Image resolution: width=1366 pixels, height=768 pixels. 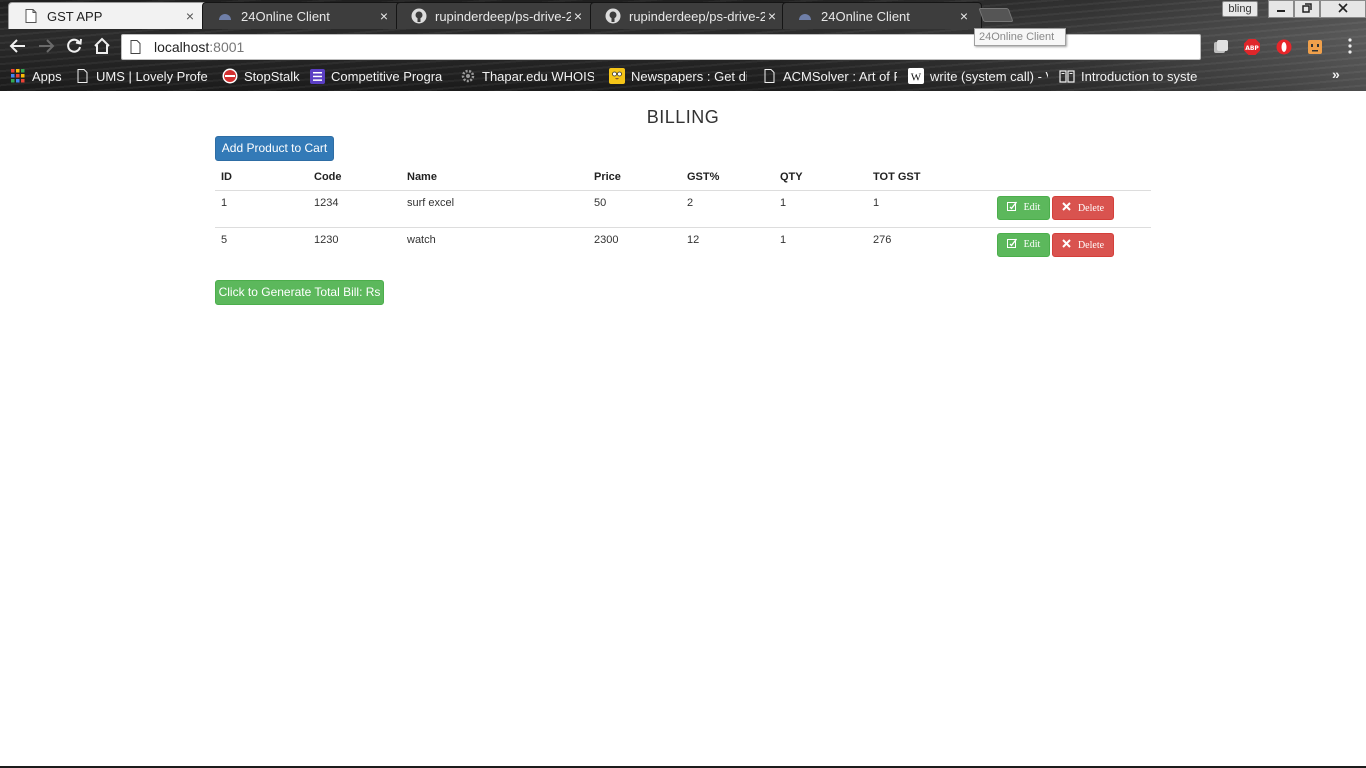 I want to click on close-icon, so click(x=1343, y=8).